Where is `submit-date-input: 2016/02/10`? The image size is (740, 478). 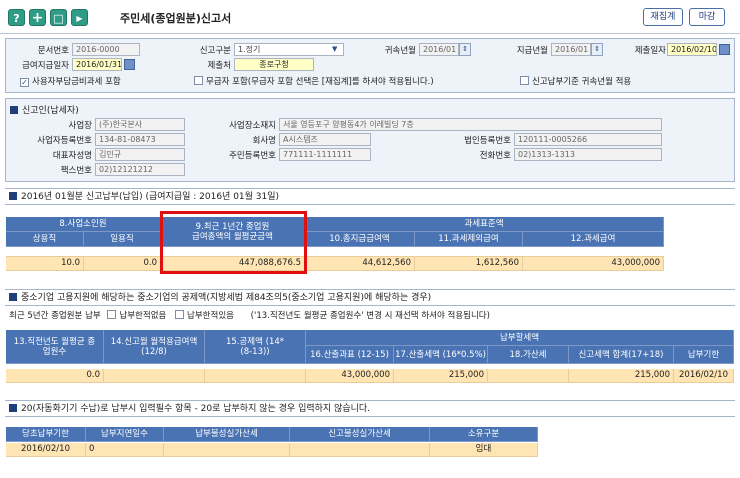 submit-date-input: 2016/02/10 is located at coordinates (692, 49).